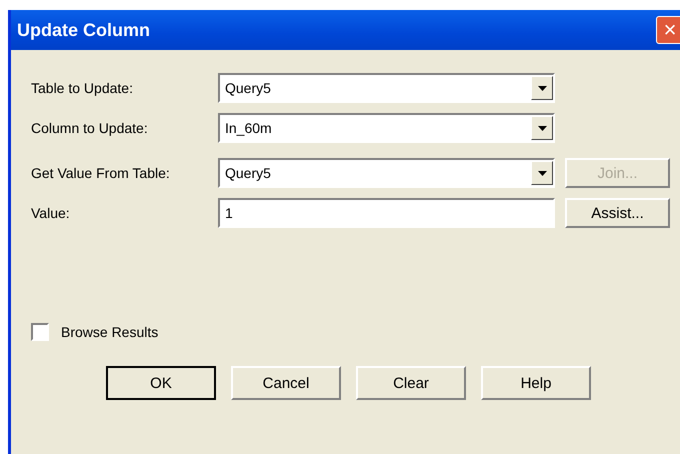 This screenshot has width=680, height=454. What do you see at coordinates (668, 30) in the screenshot?
I see `close-button: ×` at bounding box center [668, 30].